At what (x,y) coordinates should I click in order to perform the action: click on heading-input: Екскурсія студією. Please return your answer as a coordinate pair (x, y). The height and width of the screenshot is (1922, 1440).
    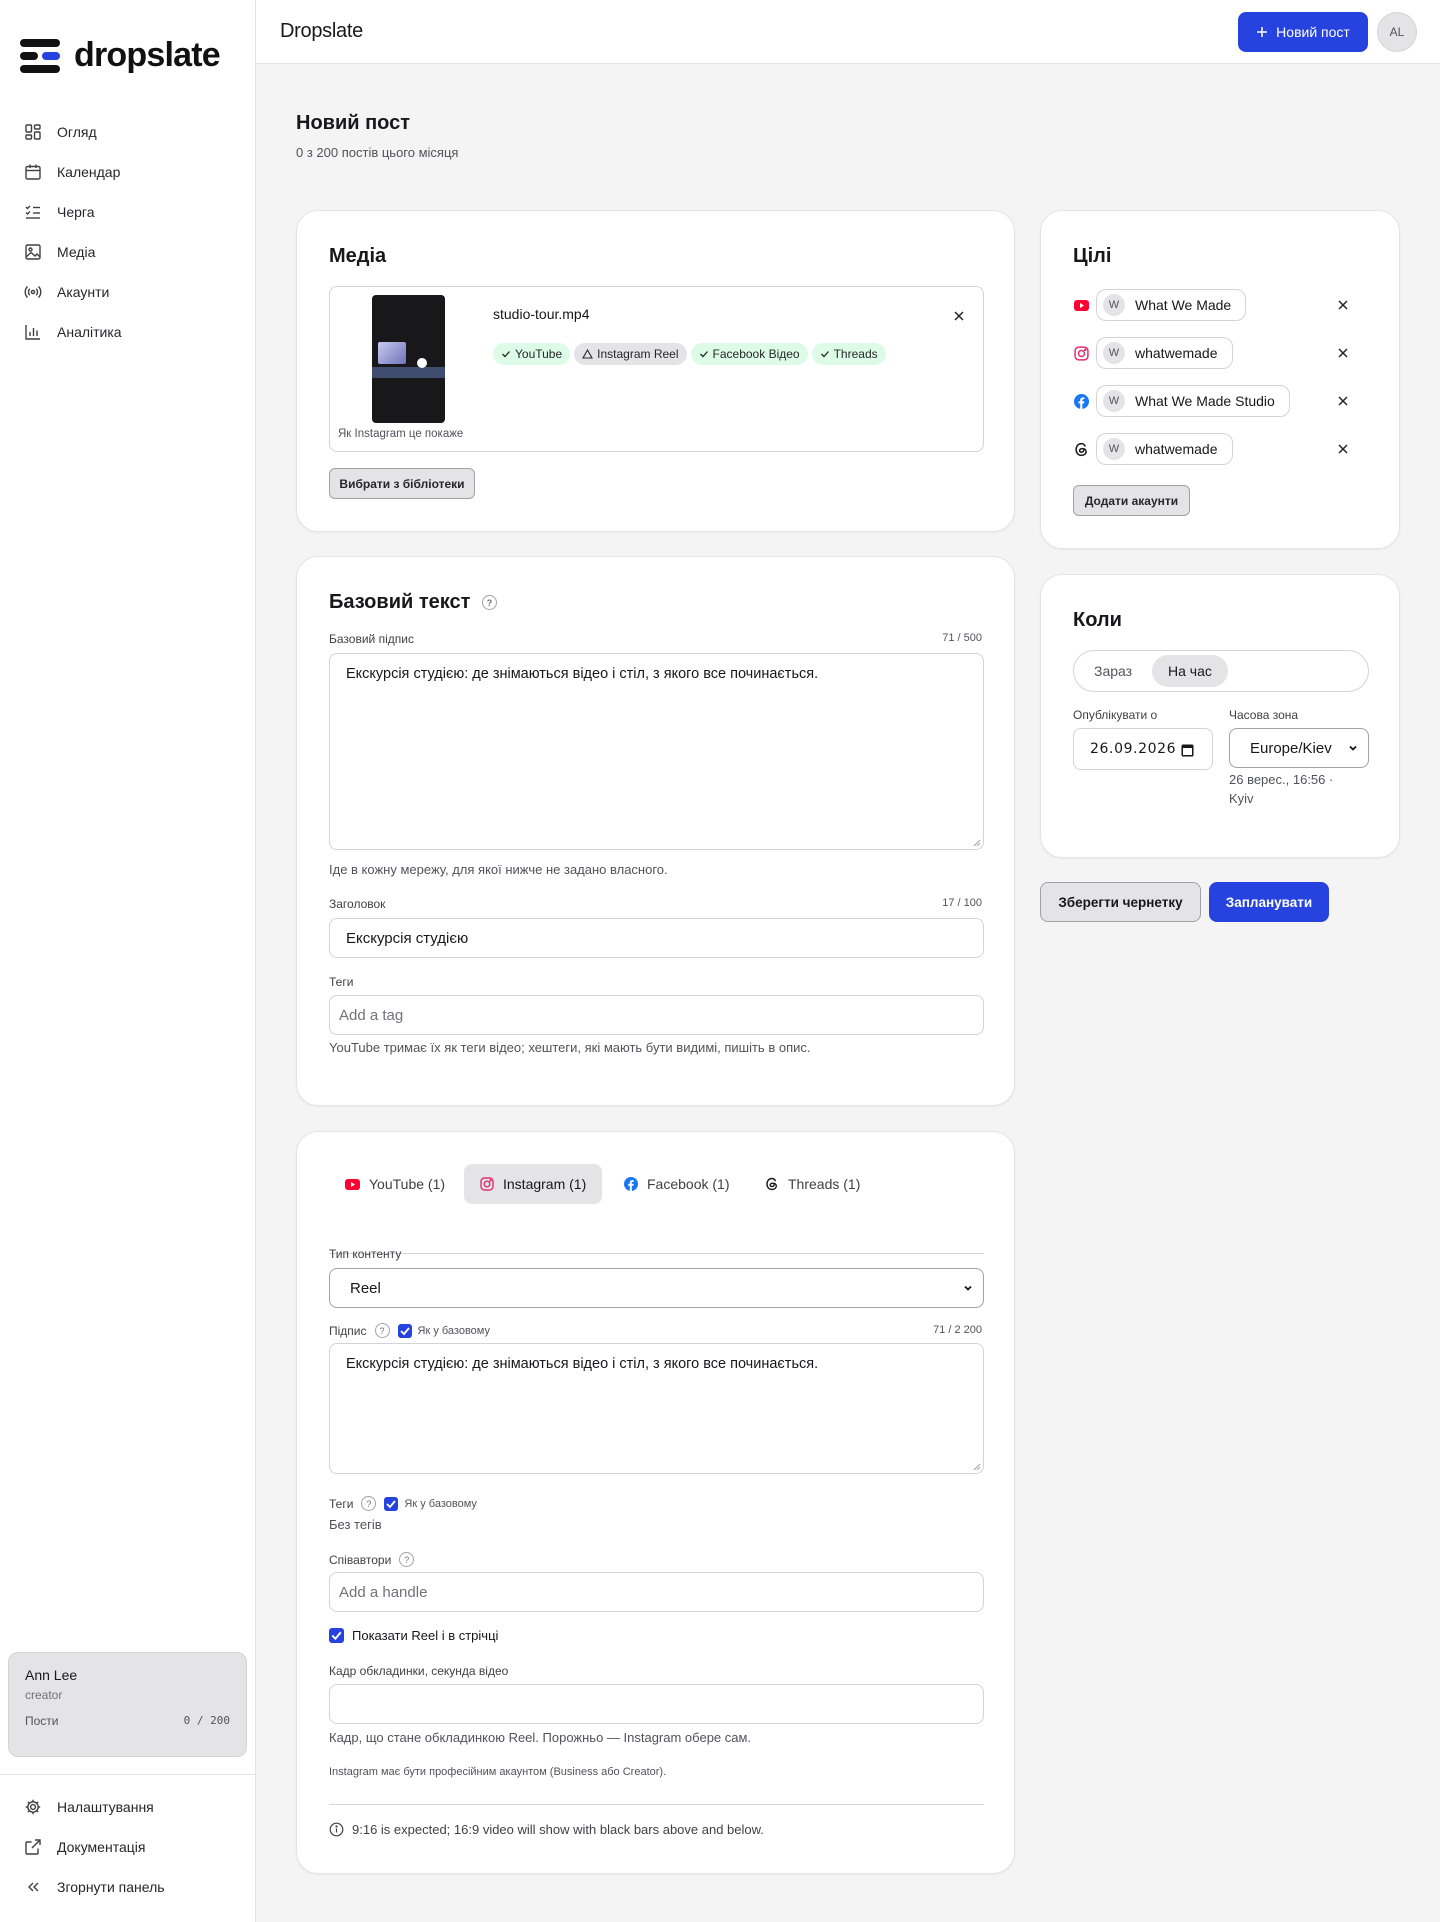
    Looking at the image, I should click on (656, 938).